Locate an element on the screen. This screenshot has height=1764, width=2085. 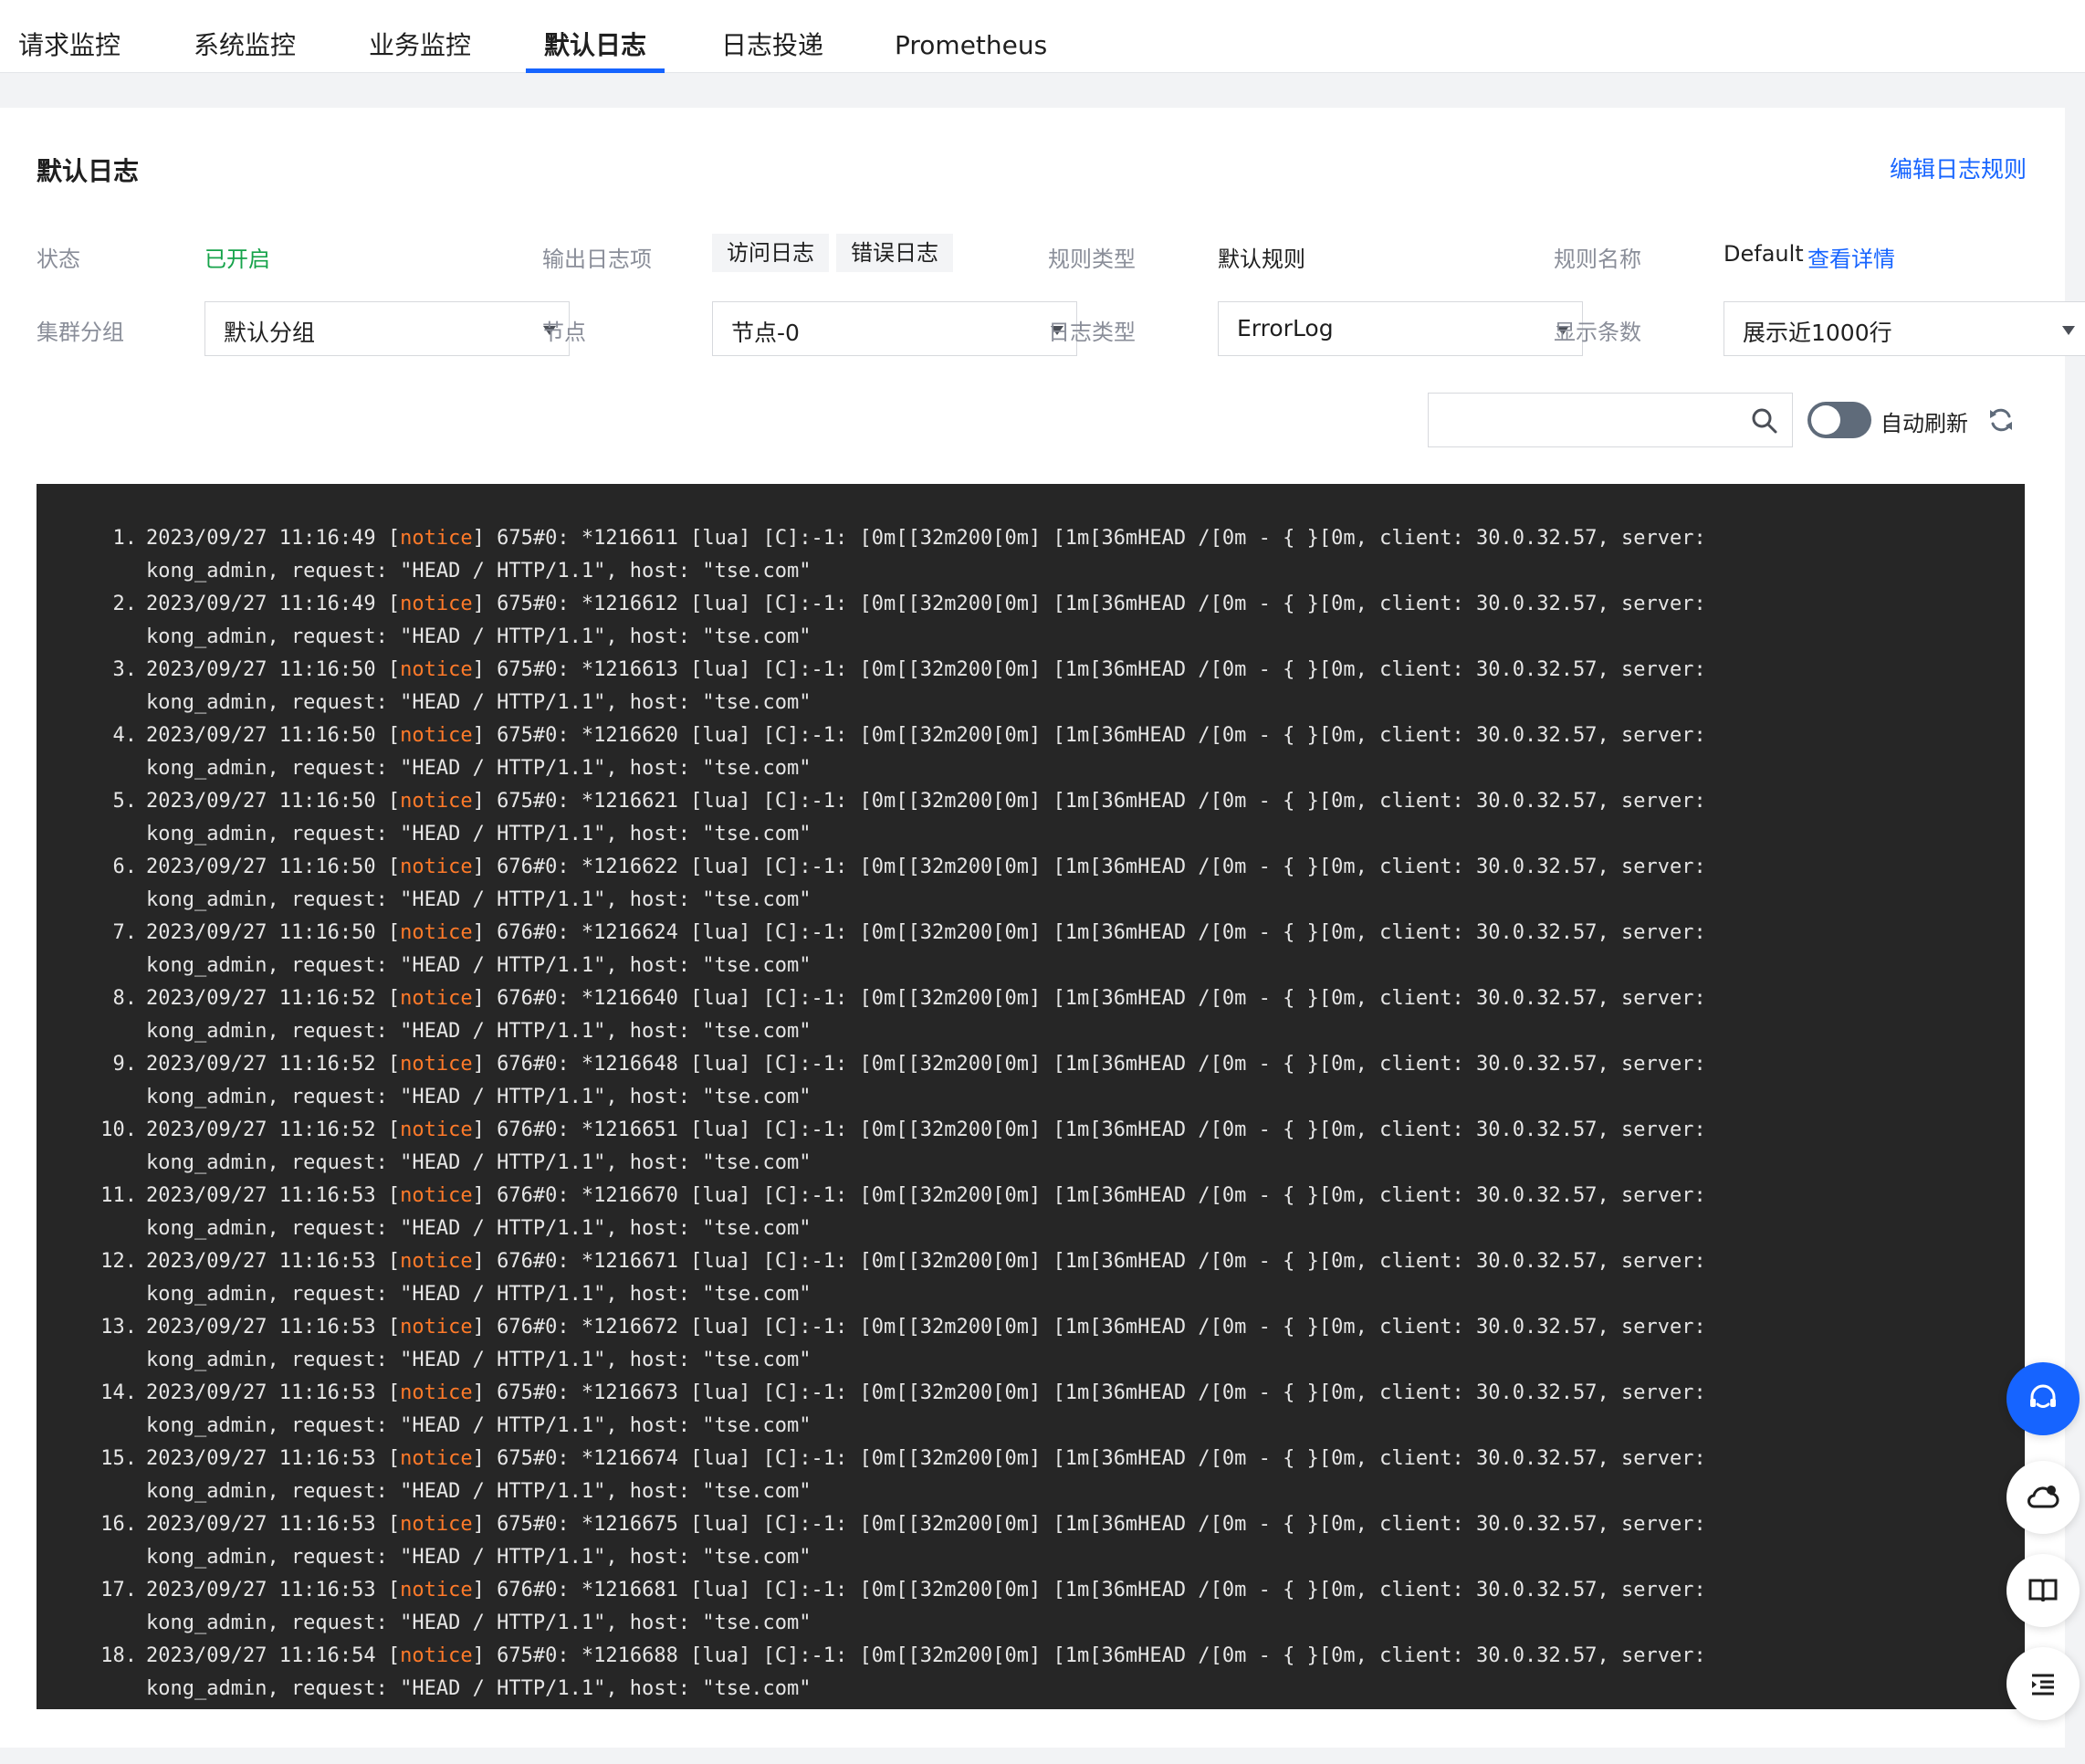
headset-icon is located at coordinates (2043, 1396).